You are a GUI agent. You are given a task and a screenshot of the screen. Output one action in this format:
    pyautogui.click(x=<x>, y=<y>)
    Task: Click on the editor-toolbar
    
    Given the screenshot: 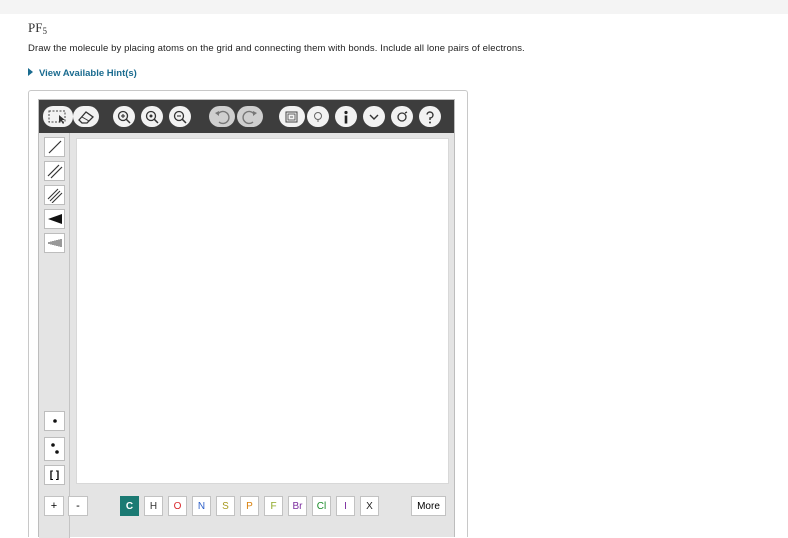 What is the action you would take?
    pyautogui.click(x=246, y=116)
    